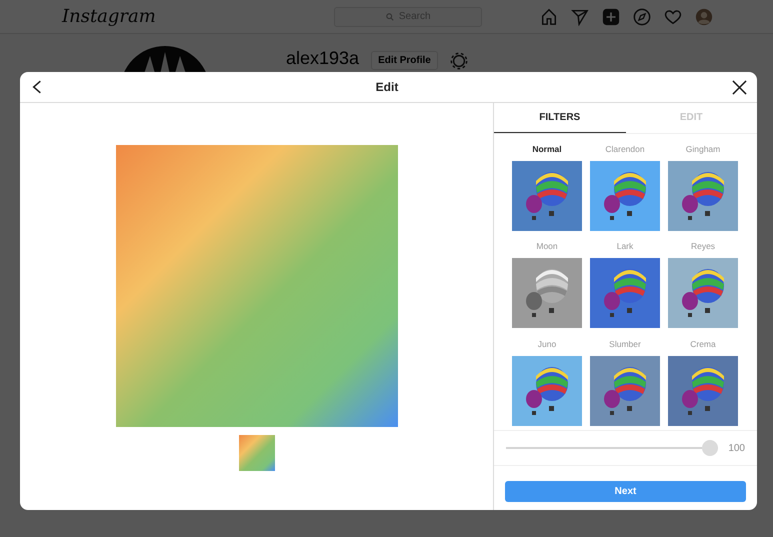 The image size is (773, 537). What do you see at coordinates (739, 87) in the screenshot?
I see `close-icon` at bounding box center [739, 87].